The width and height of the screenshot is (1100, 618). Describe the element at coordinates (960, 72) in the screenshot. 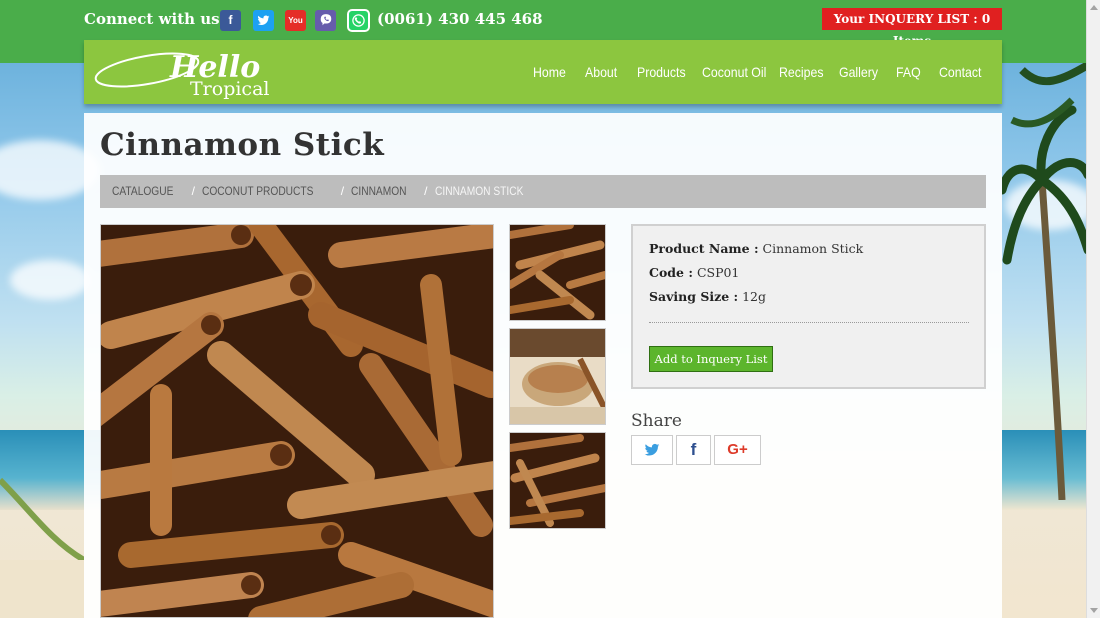

I see `nav-contact: Contact` at that location.